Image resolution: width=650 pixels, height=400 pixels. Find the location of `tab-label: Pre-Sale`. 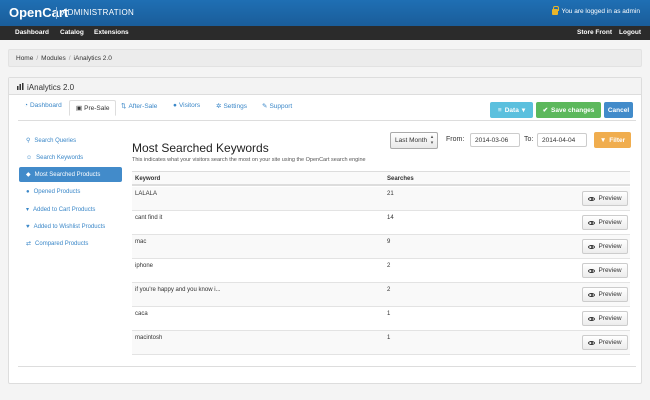

tab-label: Pre-Sale is located at coordinates (97, 108).